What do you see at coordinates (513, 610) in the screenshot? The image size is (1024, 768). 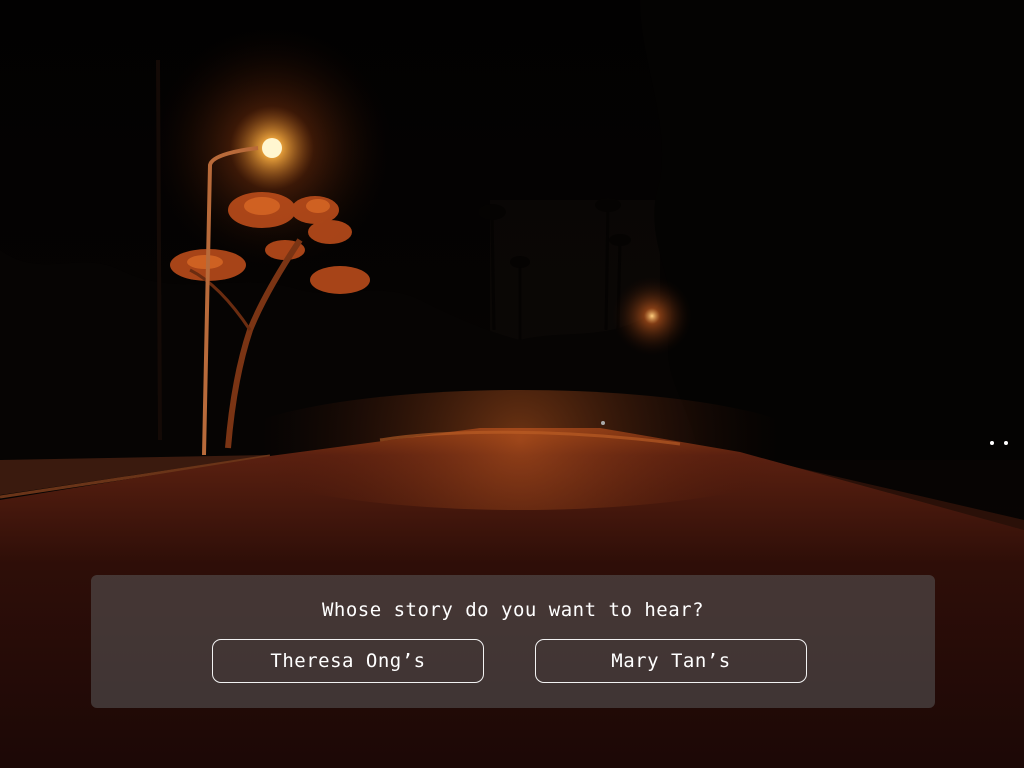 I see `dialog-prompt: Whose story do you want to hear?` at bounding box center [513, 610].